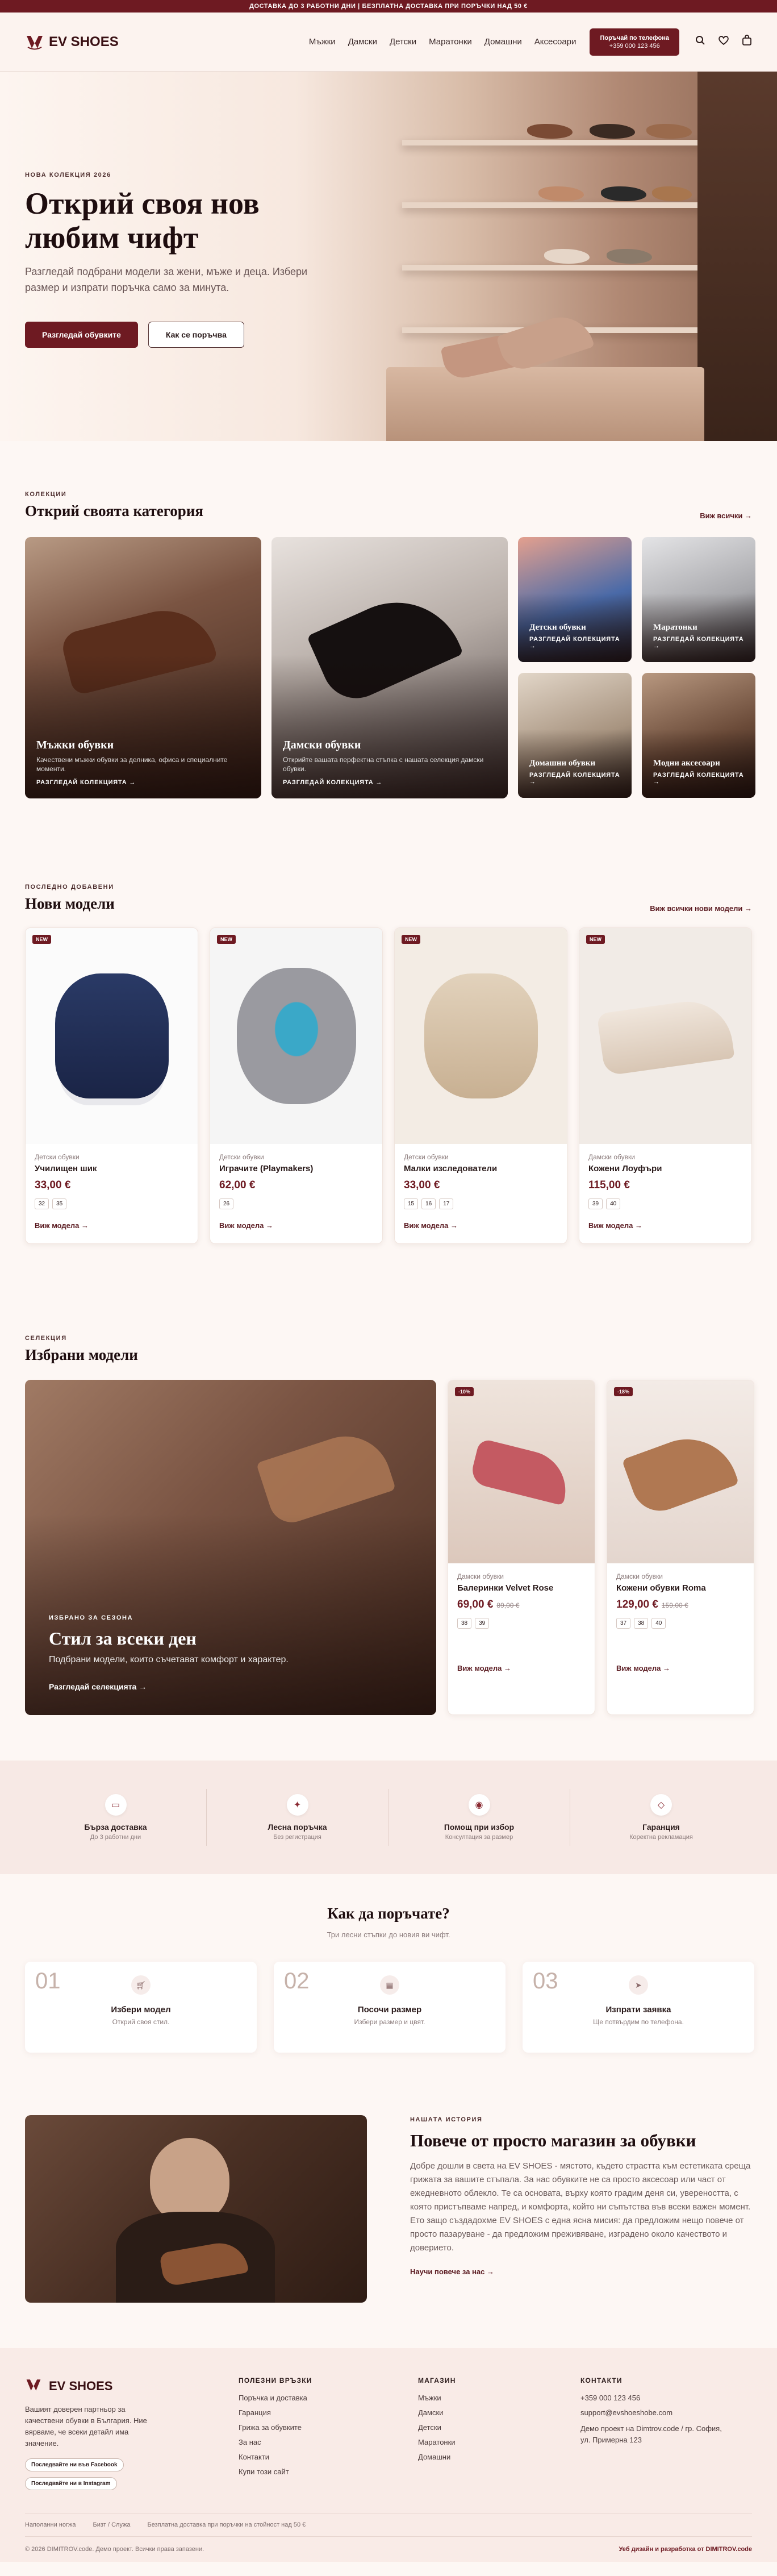  Describe the element at coordinates (699, 599) in the screenshot. I see `category-card-sneakers: Маратонки РАЗГЛЕДАЙ КОЛЕКЦИЯТА →` at that location.